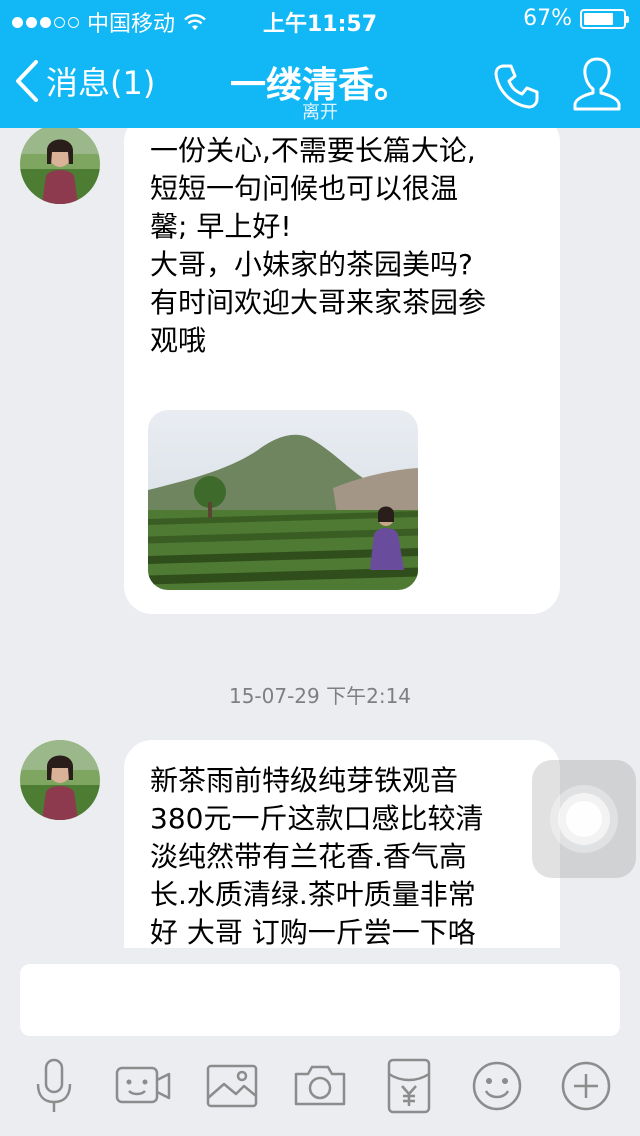  I want to click on voice-button, so click(54, 1086).